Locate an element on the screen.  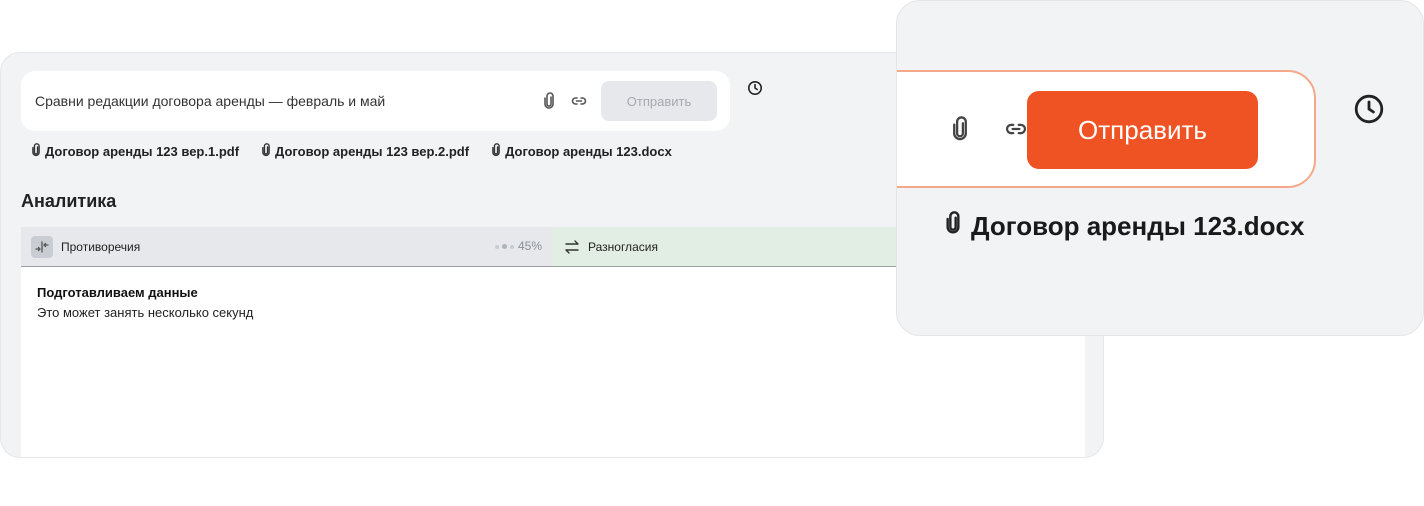
attachment-chip: Договор аренды 123.docx is located at coordinates (581, 151).